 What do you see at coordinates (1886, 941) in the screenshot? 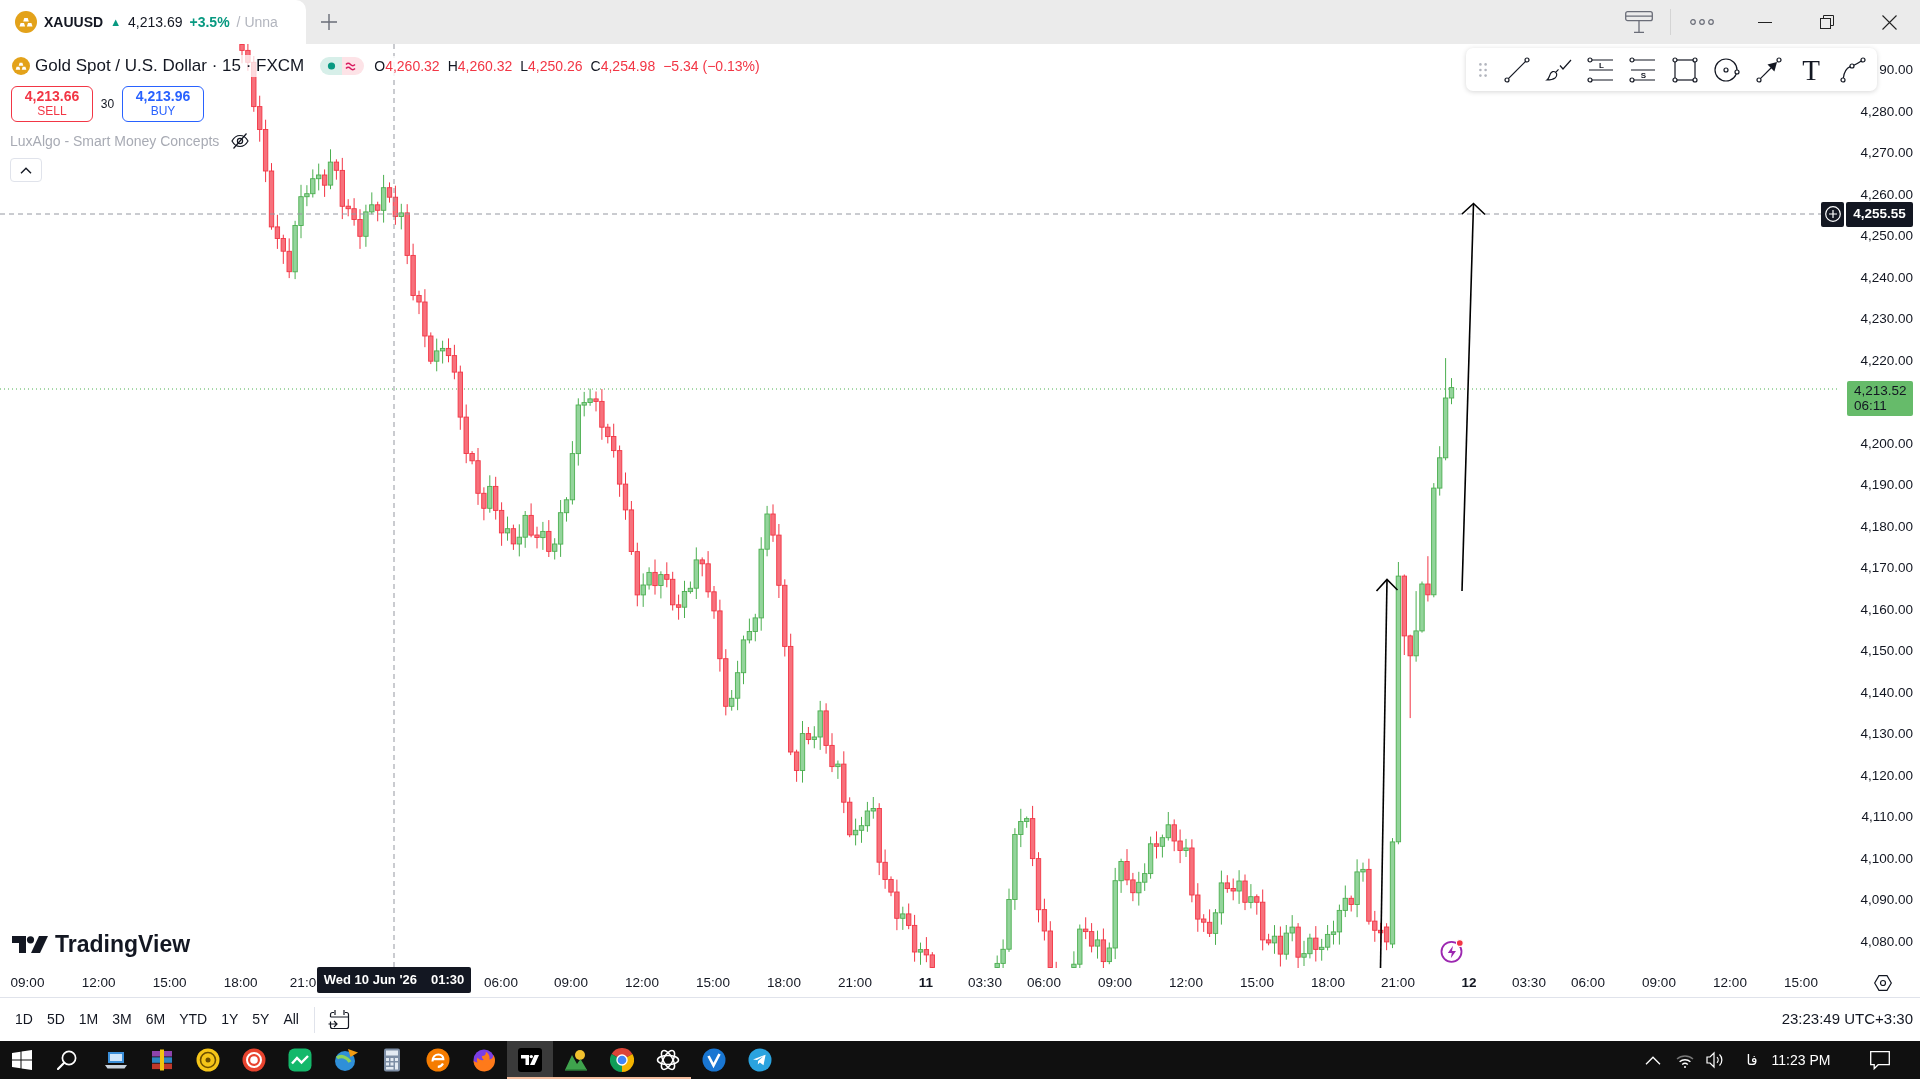
I see `price-label: 4,080.00` at bounding box center [1886, 941].